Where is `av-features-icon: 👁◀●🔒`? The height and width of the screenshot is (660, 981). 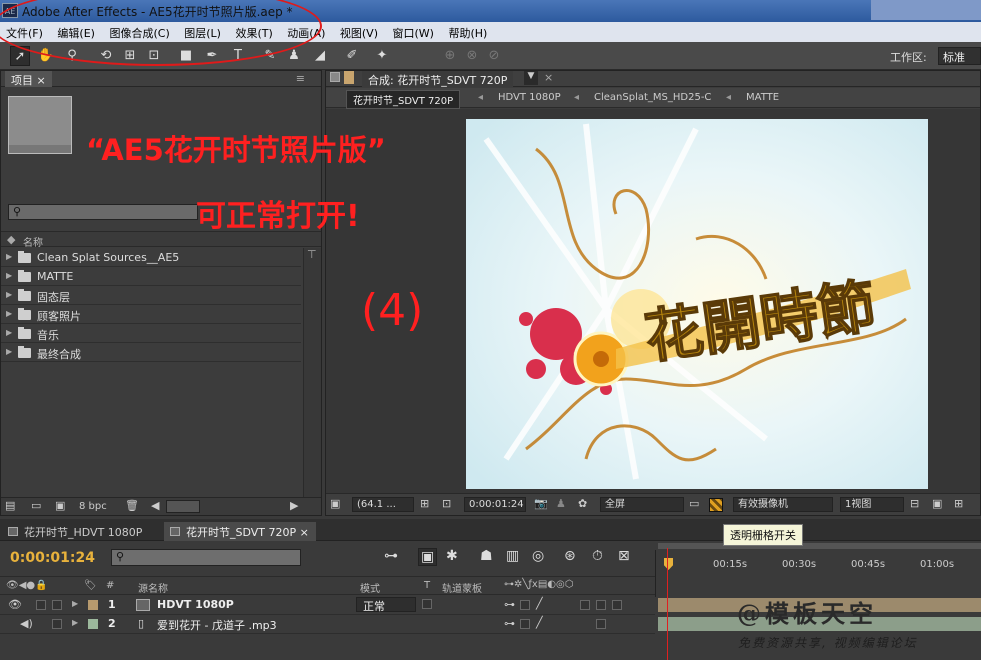
av-features-icon: 👁◀●🔒 is located at coordinates (27, 585).